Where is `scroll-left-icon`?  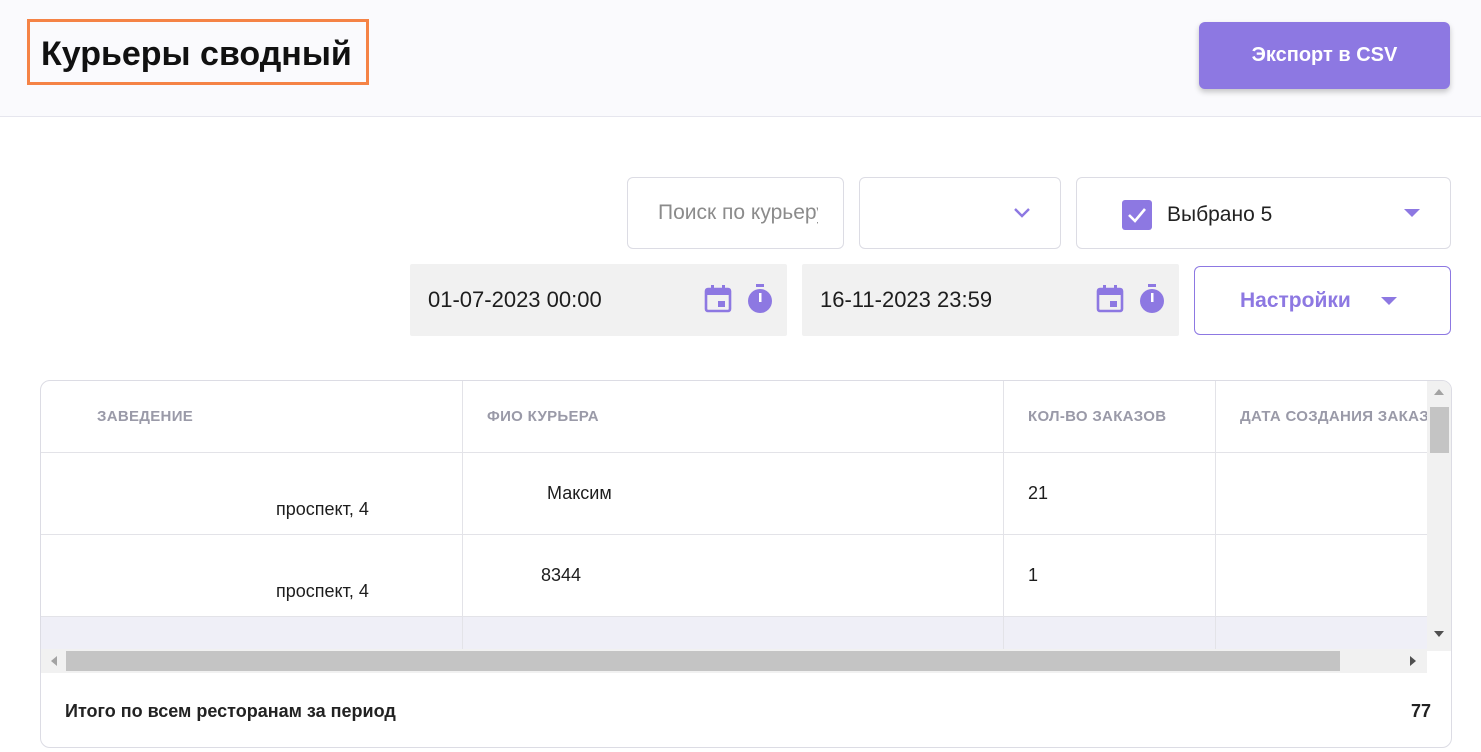 scroll-left-icon is located at coordinates (54, 661).